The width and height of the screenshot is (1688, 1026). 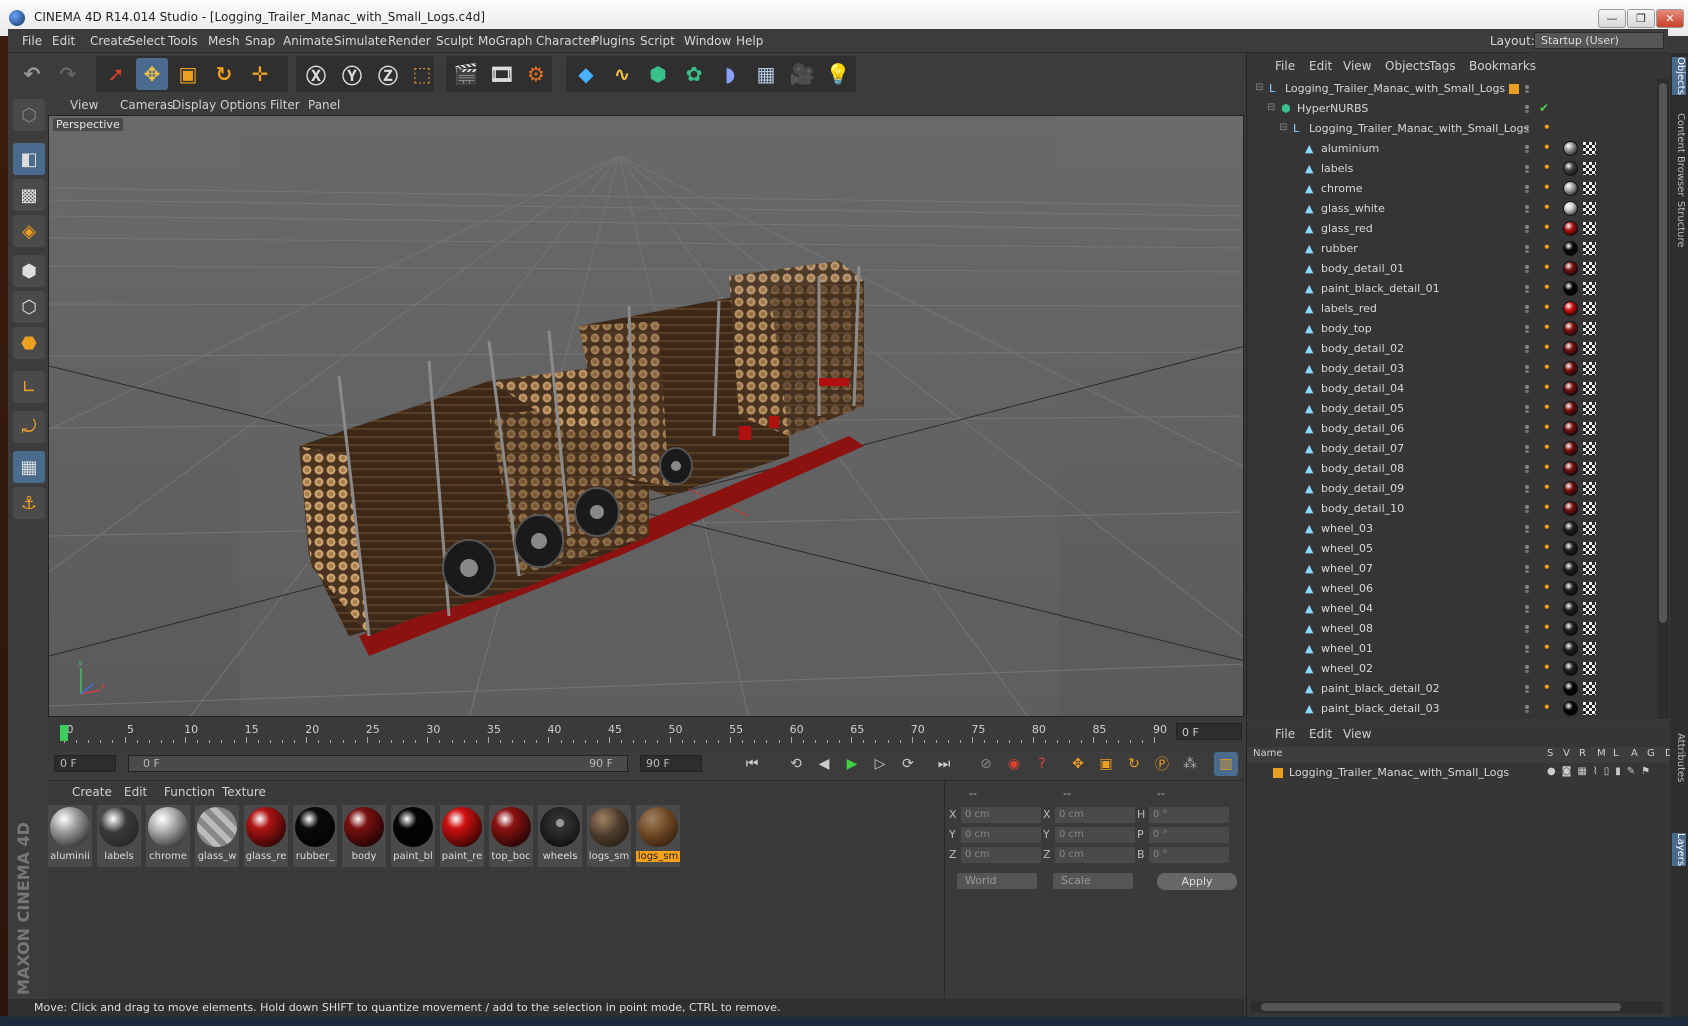 I want to click on scale-tool-icon: ▣, so click(x=188, y=74).